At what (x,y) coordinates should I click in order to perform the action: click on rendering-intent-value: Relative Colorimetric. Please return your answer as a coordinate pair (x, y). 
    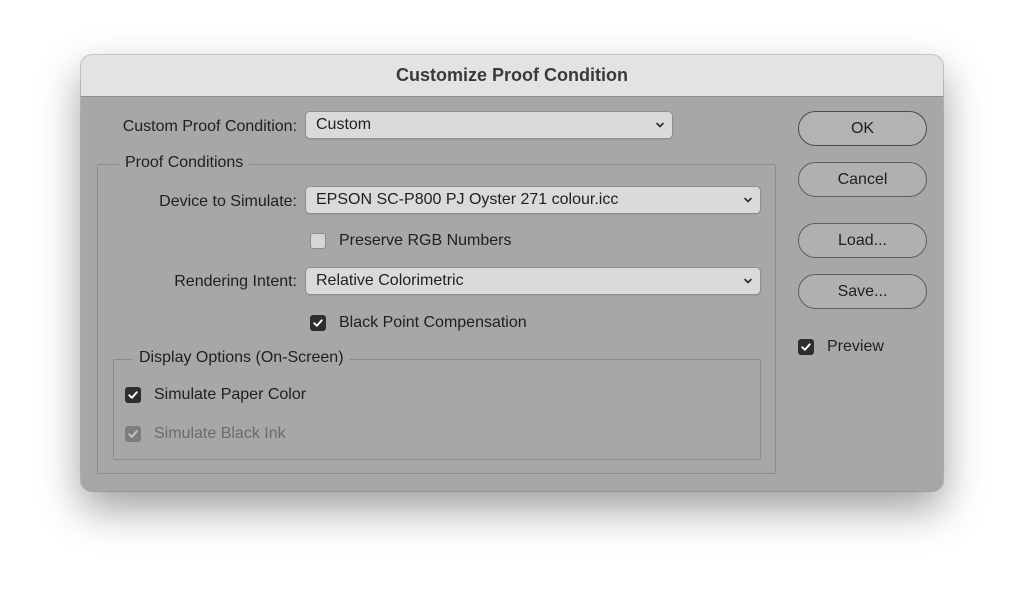
    Looking at the image, I should click on (390, 280).